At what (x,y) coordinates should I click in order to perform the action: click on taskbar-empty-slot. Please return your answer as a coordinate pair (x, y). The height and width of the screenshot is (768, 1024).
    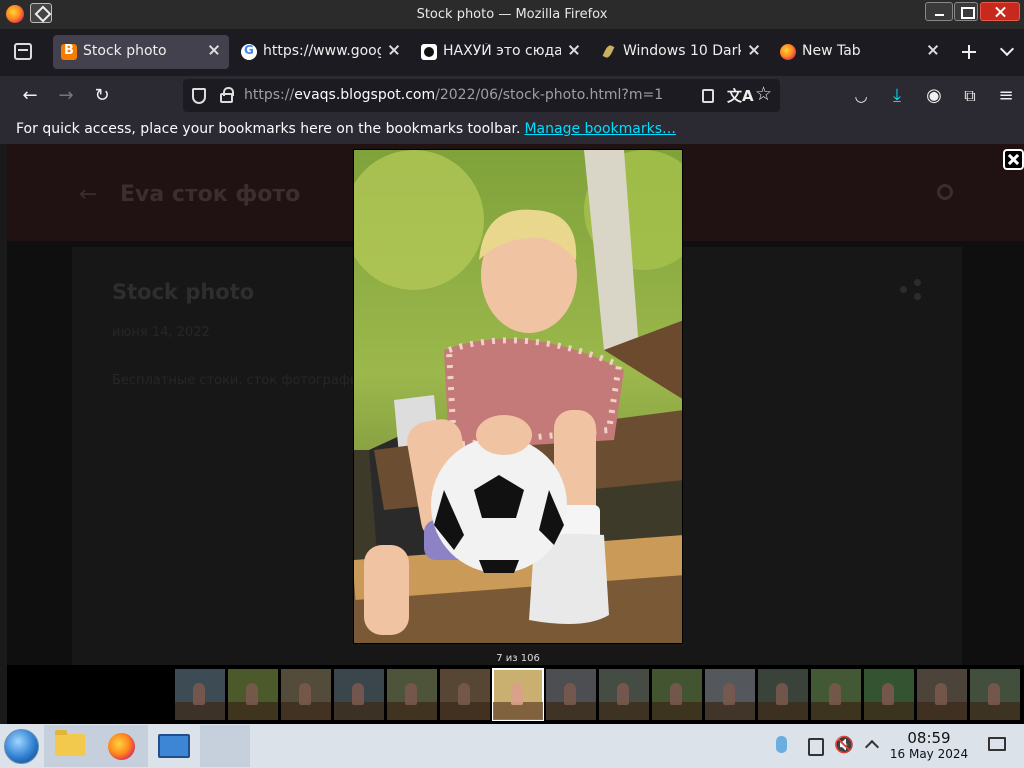
    Looking at the image, I should click on (225, 746).